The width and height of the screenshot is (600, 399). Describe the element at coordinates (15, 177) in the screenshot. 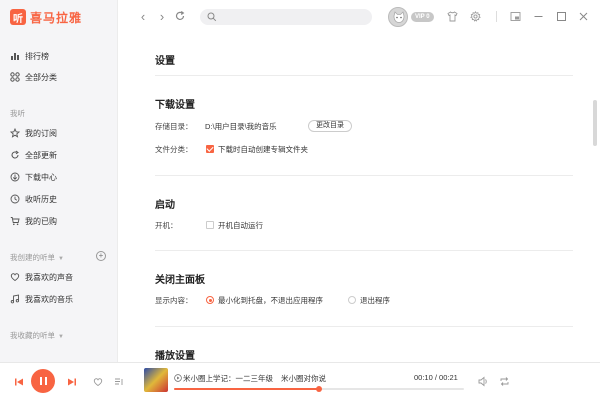

I see `download-icon` at that location.